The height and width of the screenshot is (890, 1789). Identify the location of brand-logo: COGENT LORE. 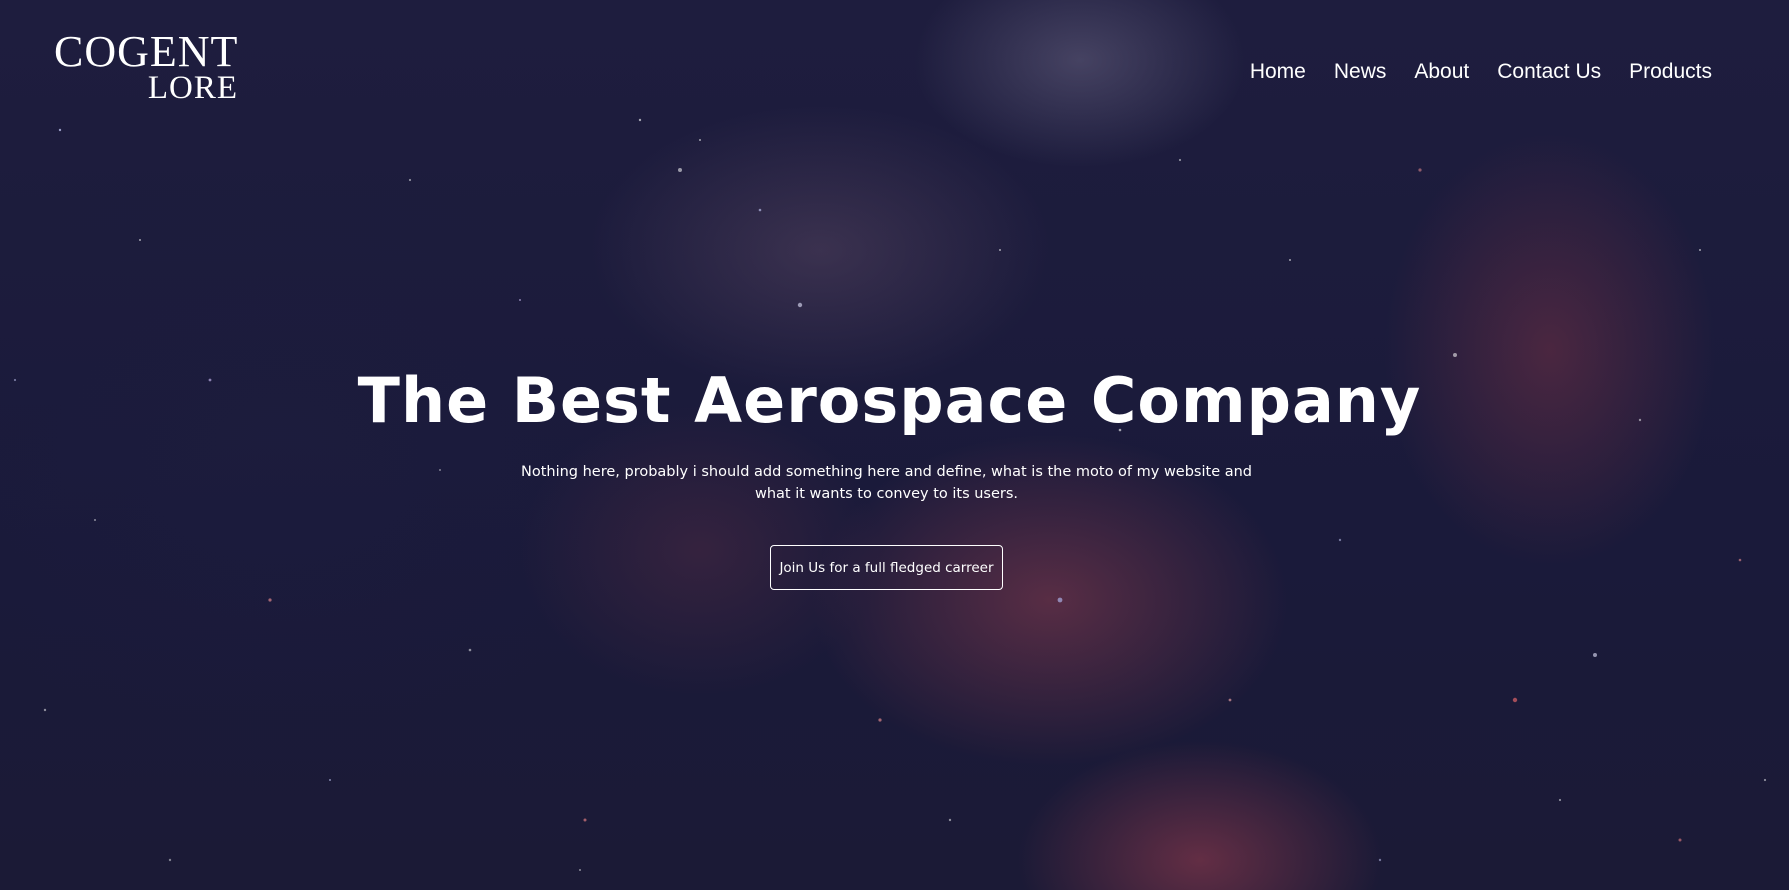
(147, 67).